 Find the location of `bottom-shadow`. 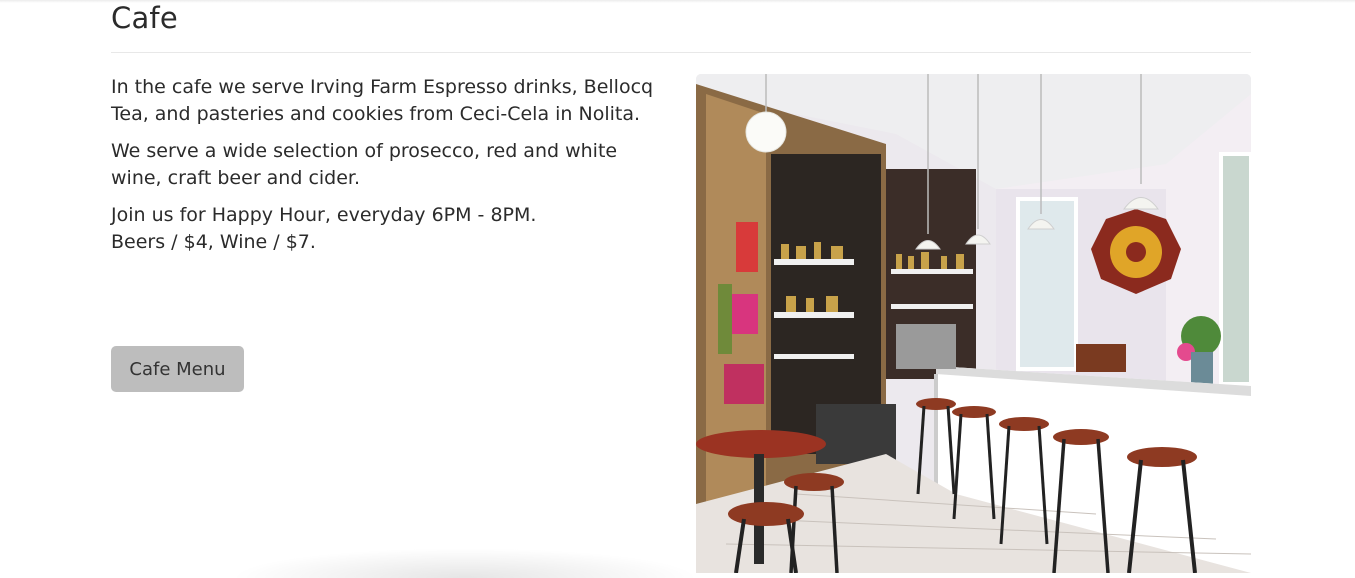

bottom-shadow is located at coordinates (465, 563).